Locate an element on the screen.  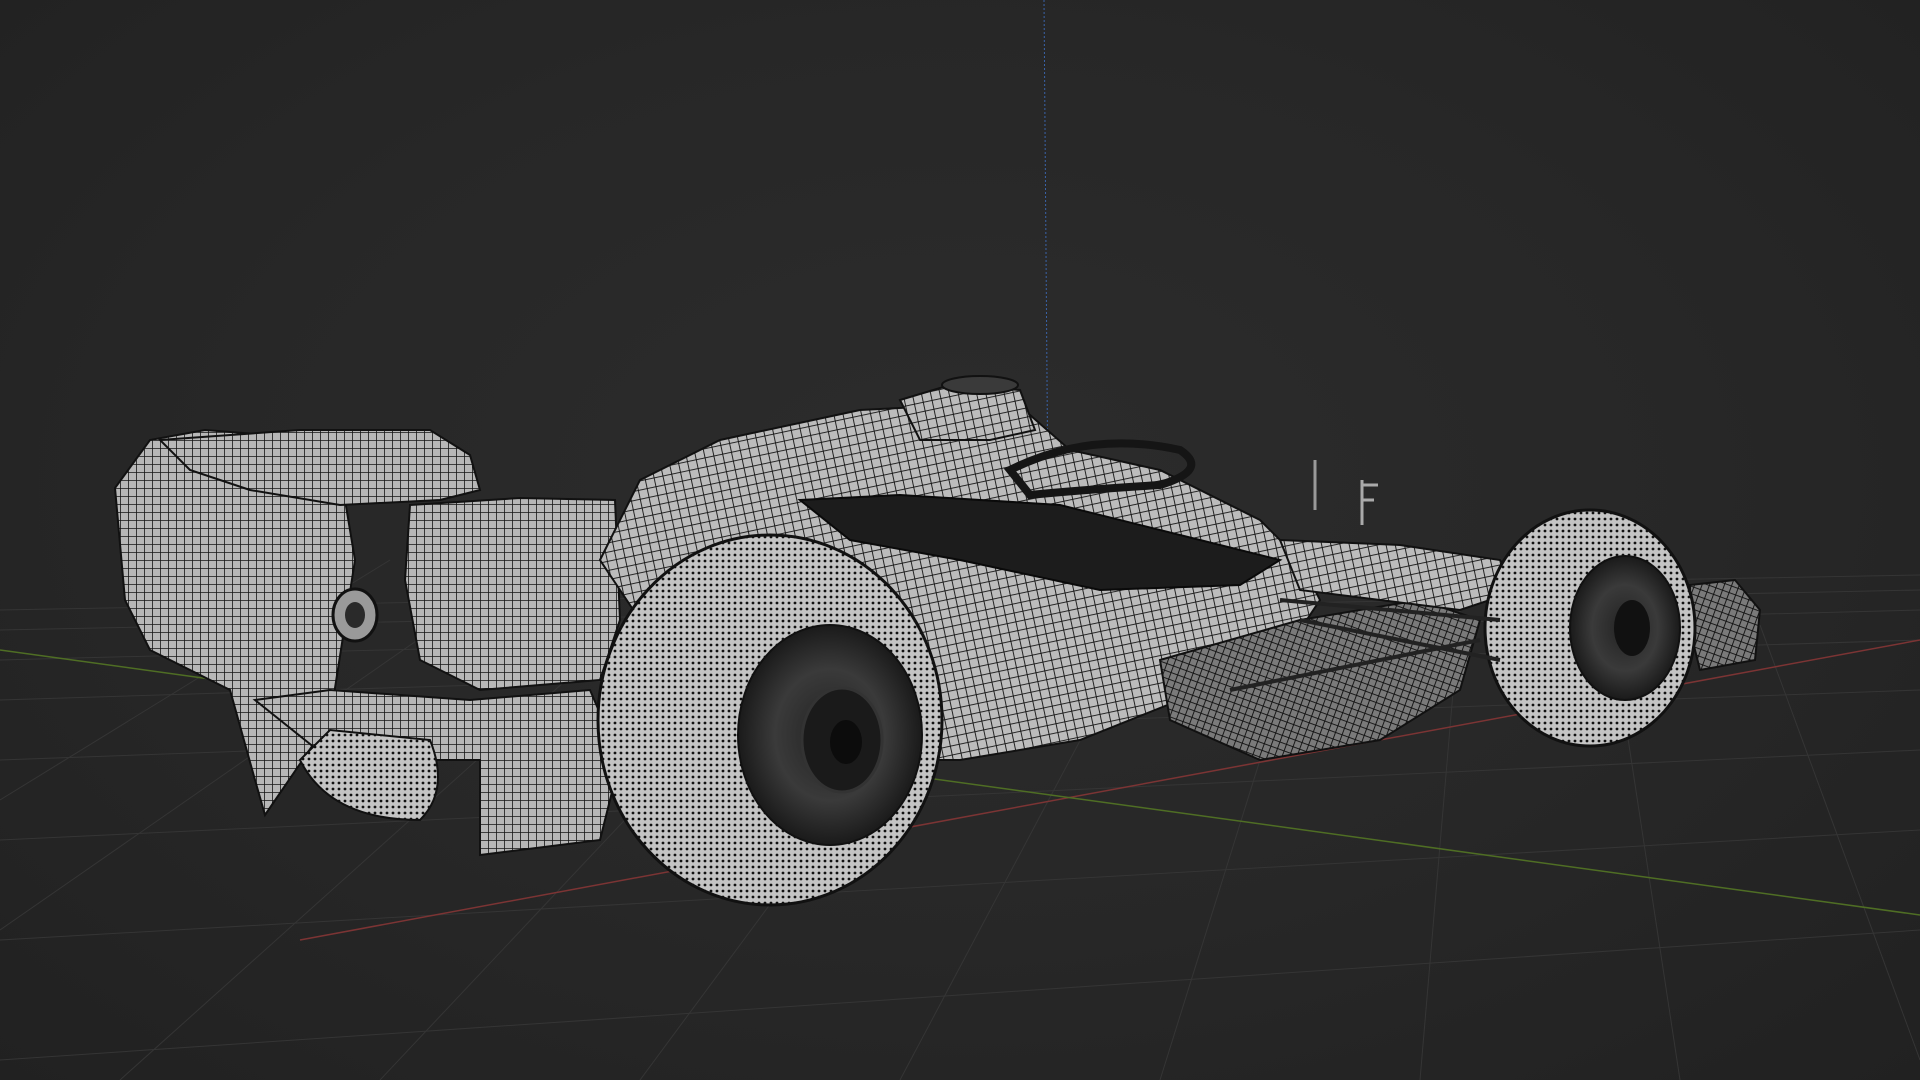
rear-left-tire is located at coordinates (368, 775).